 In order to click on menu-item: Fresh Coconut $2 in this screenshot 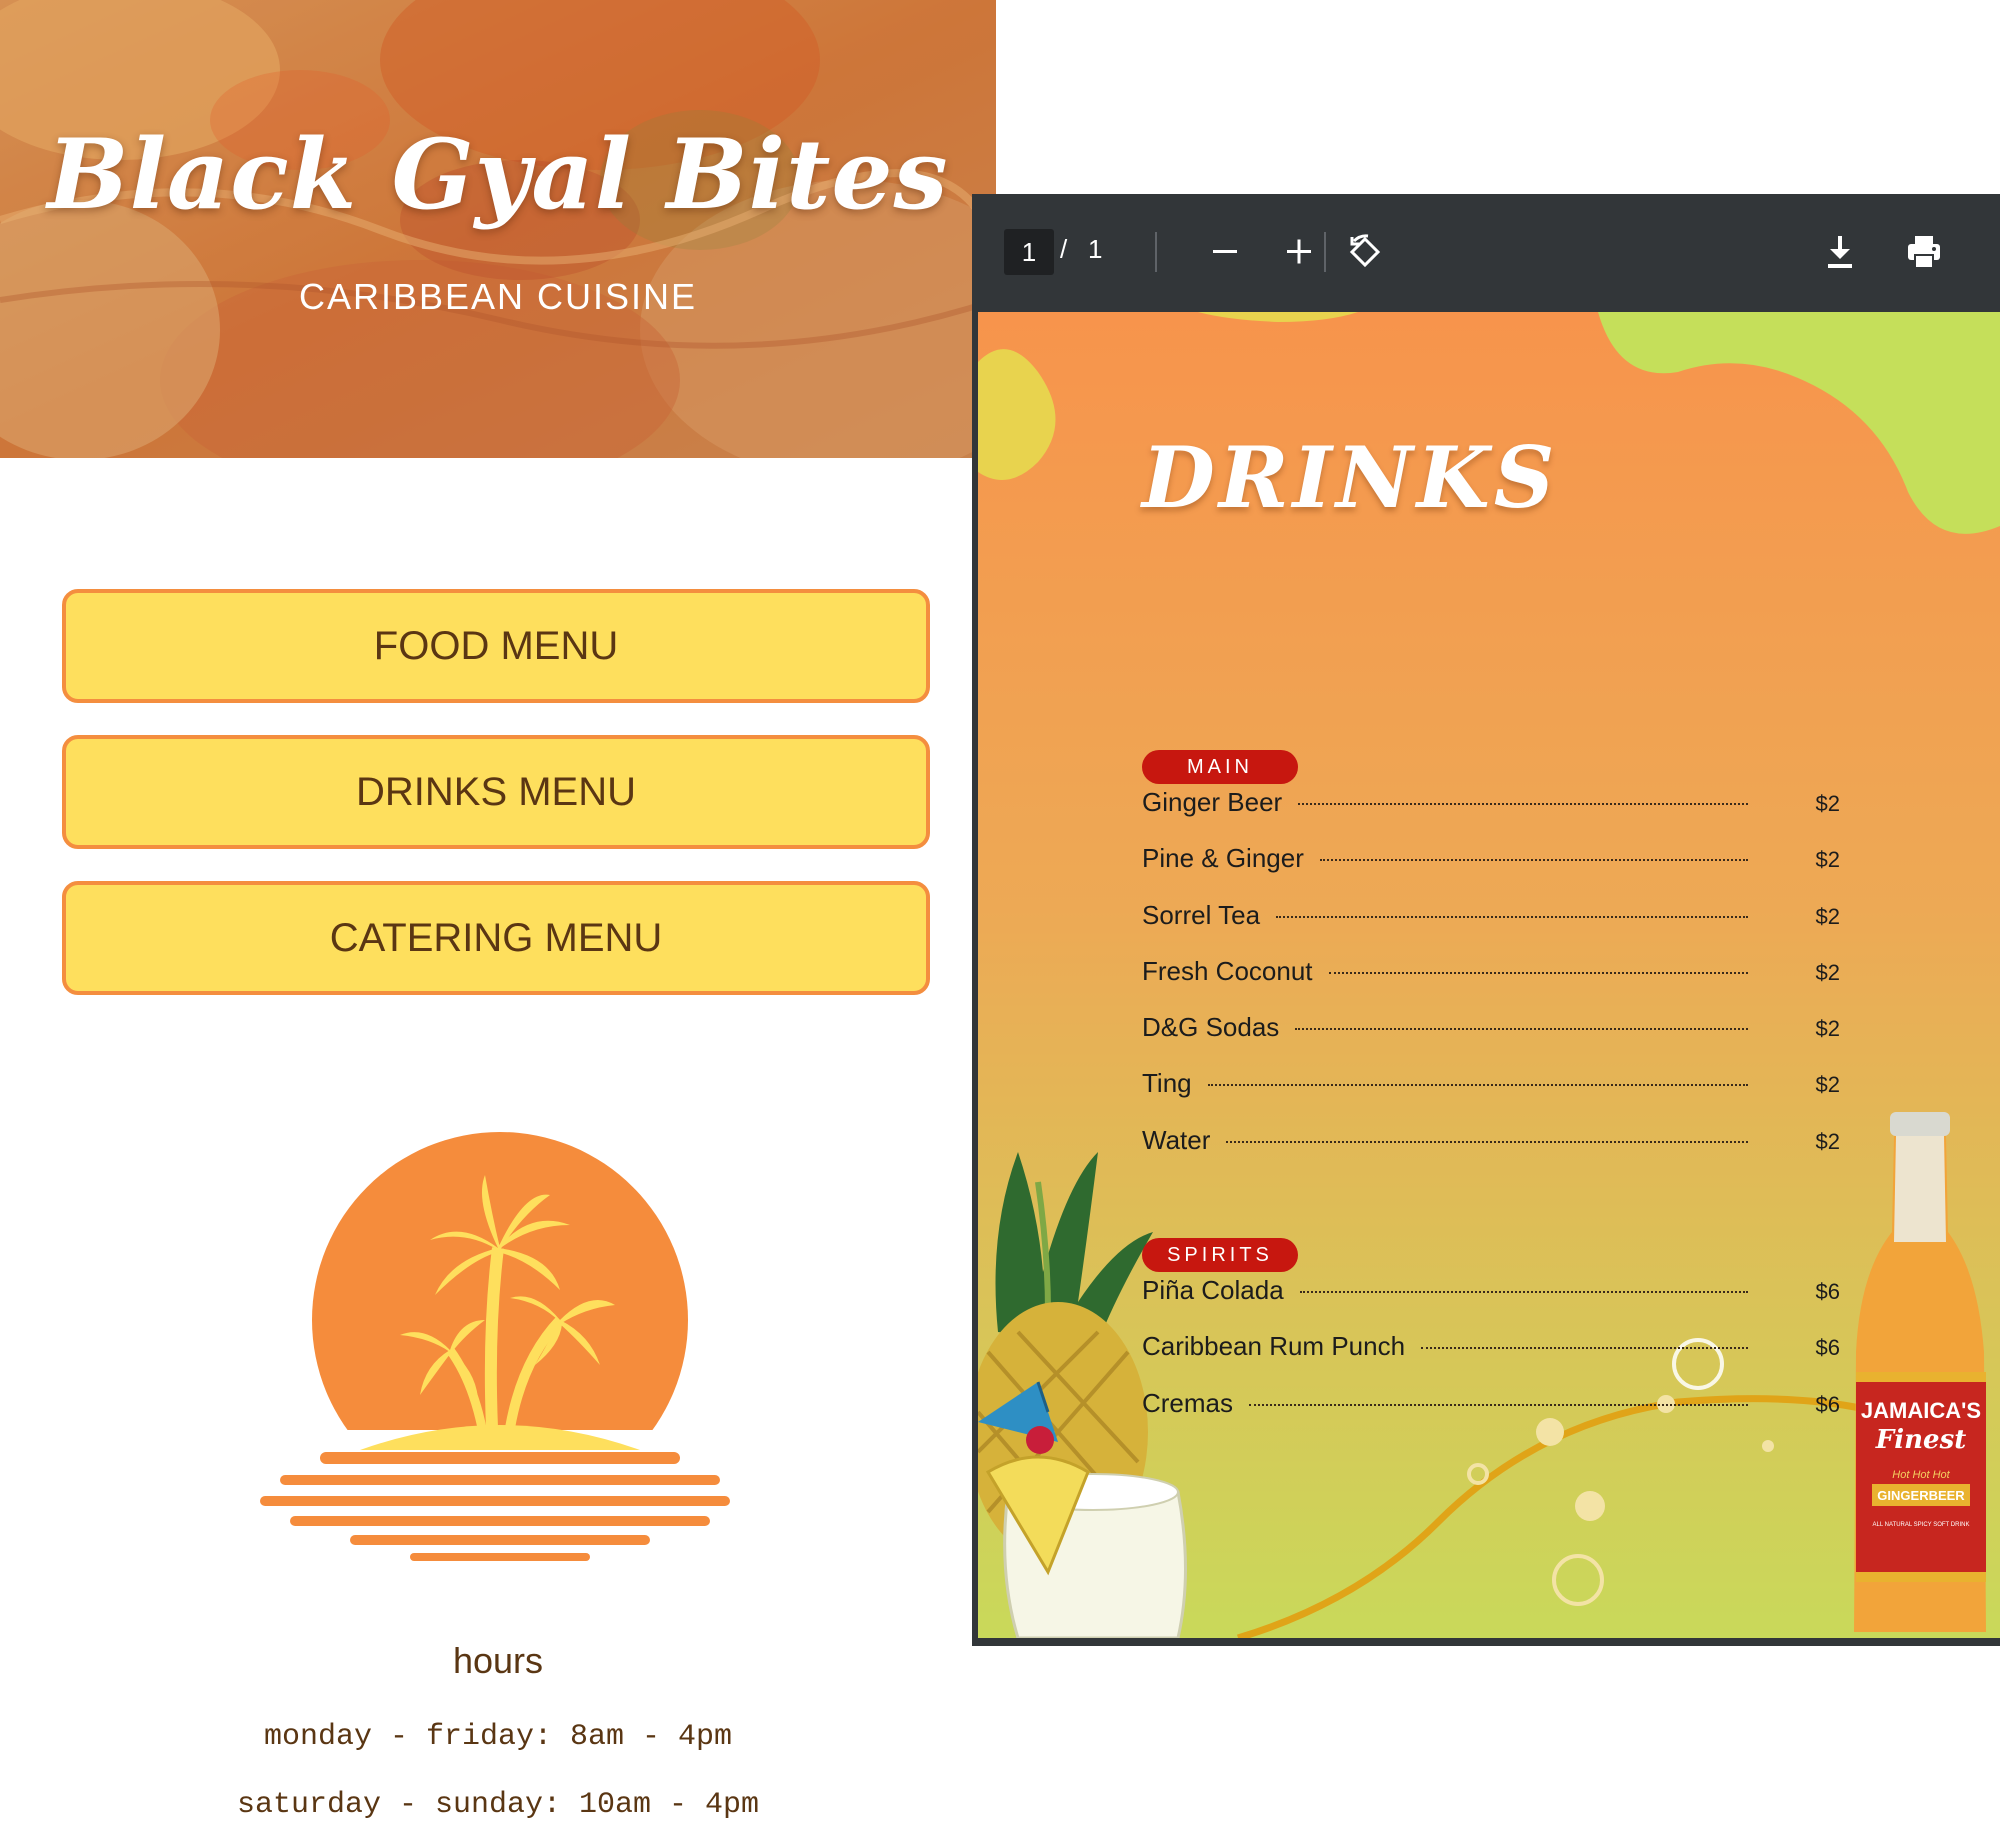, I will do `click(1491, 984)`.